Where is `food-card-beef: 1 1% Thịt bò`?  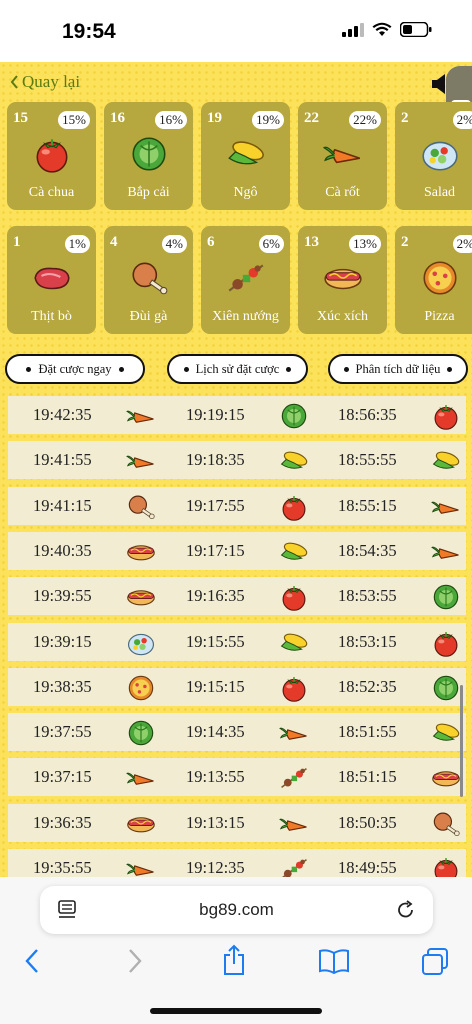 food-card-beef: 1 1% Thịt bò is located at coordinates (51, 280).